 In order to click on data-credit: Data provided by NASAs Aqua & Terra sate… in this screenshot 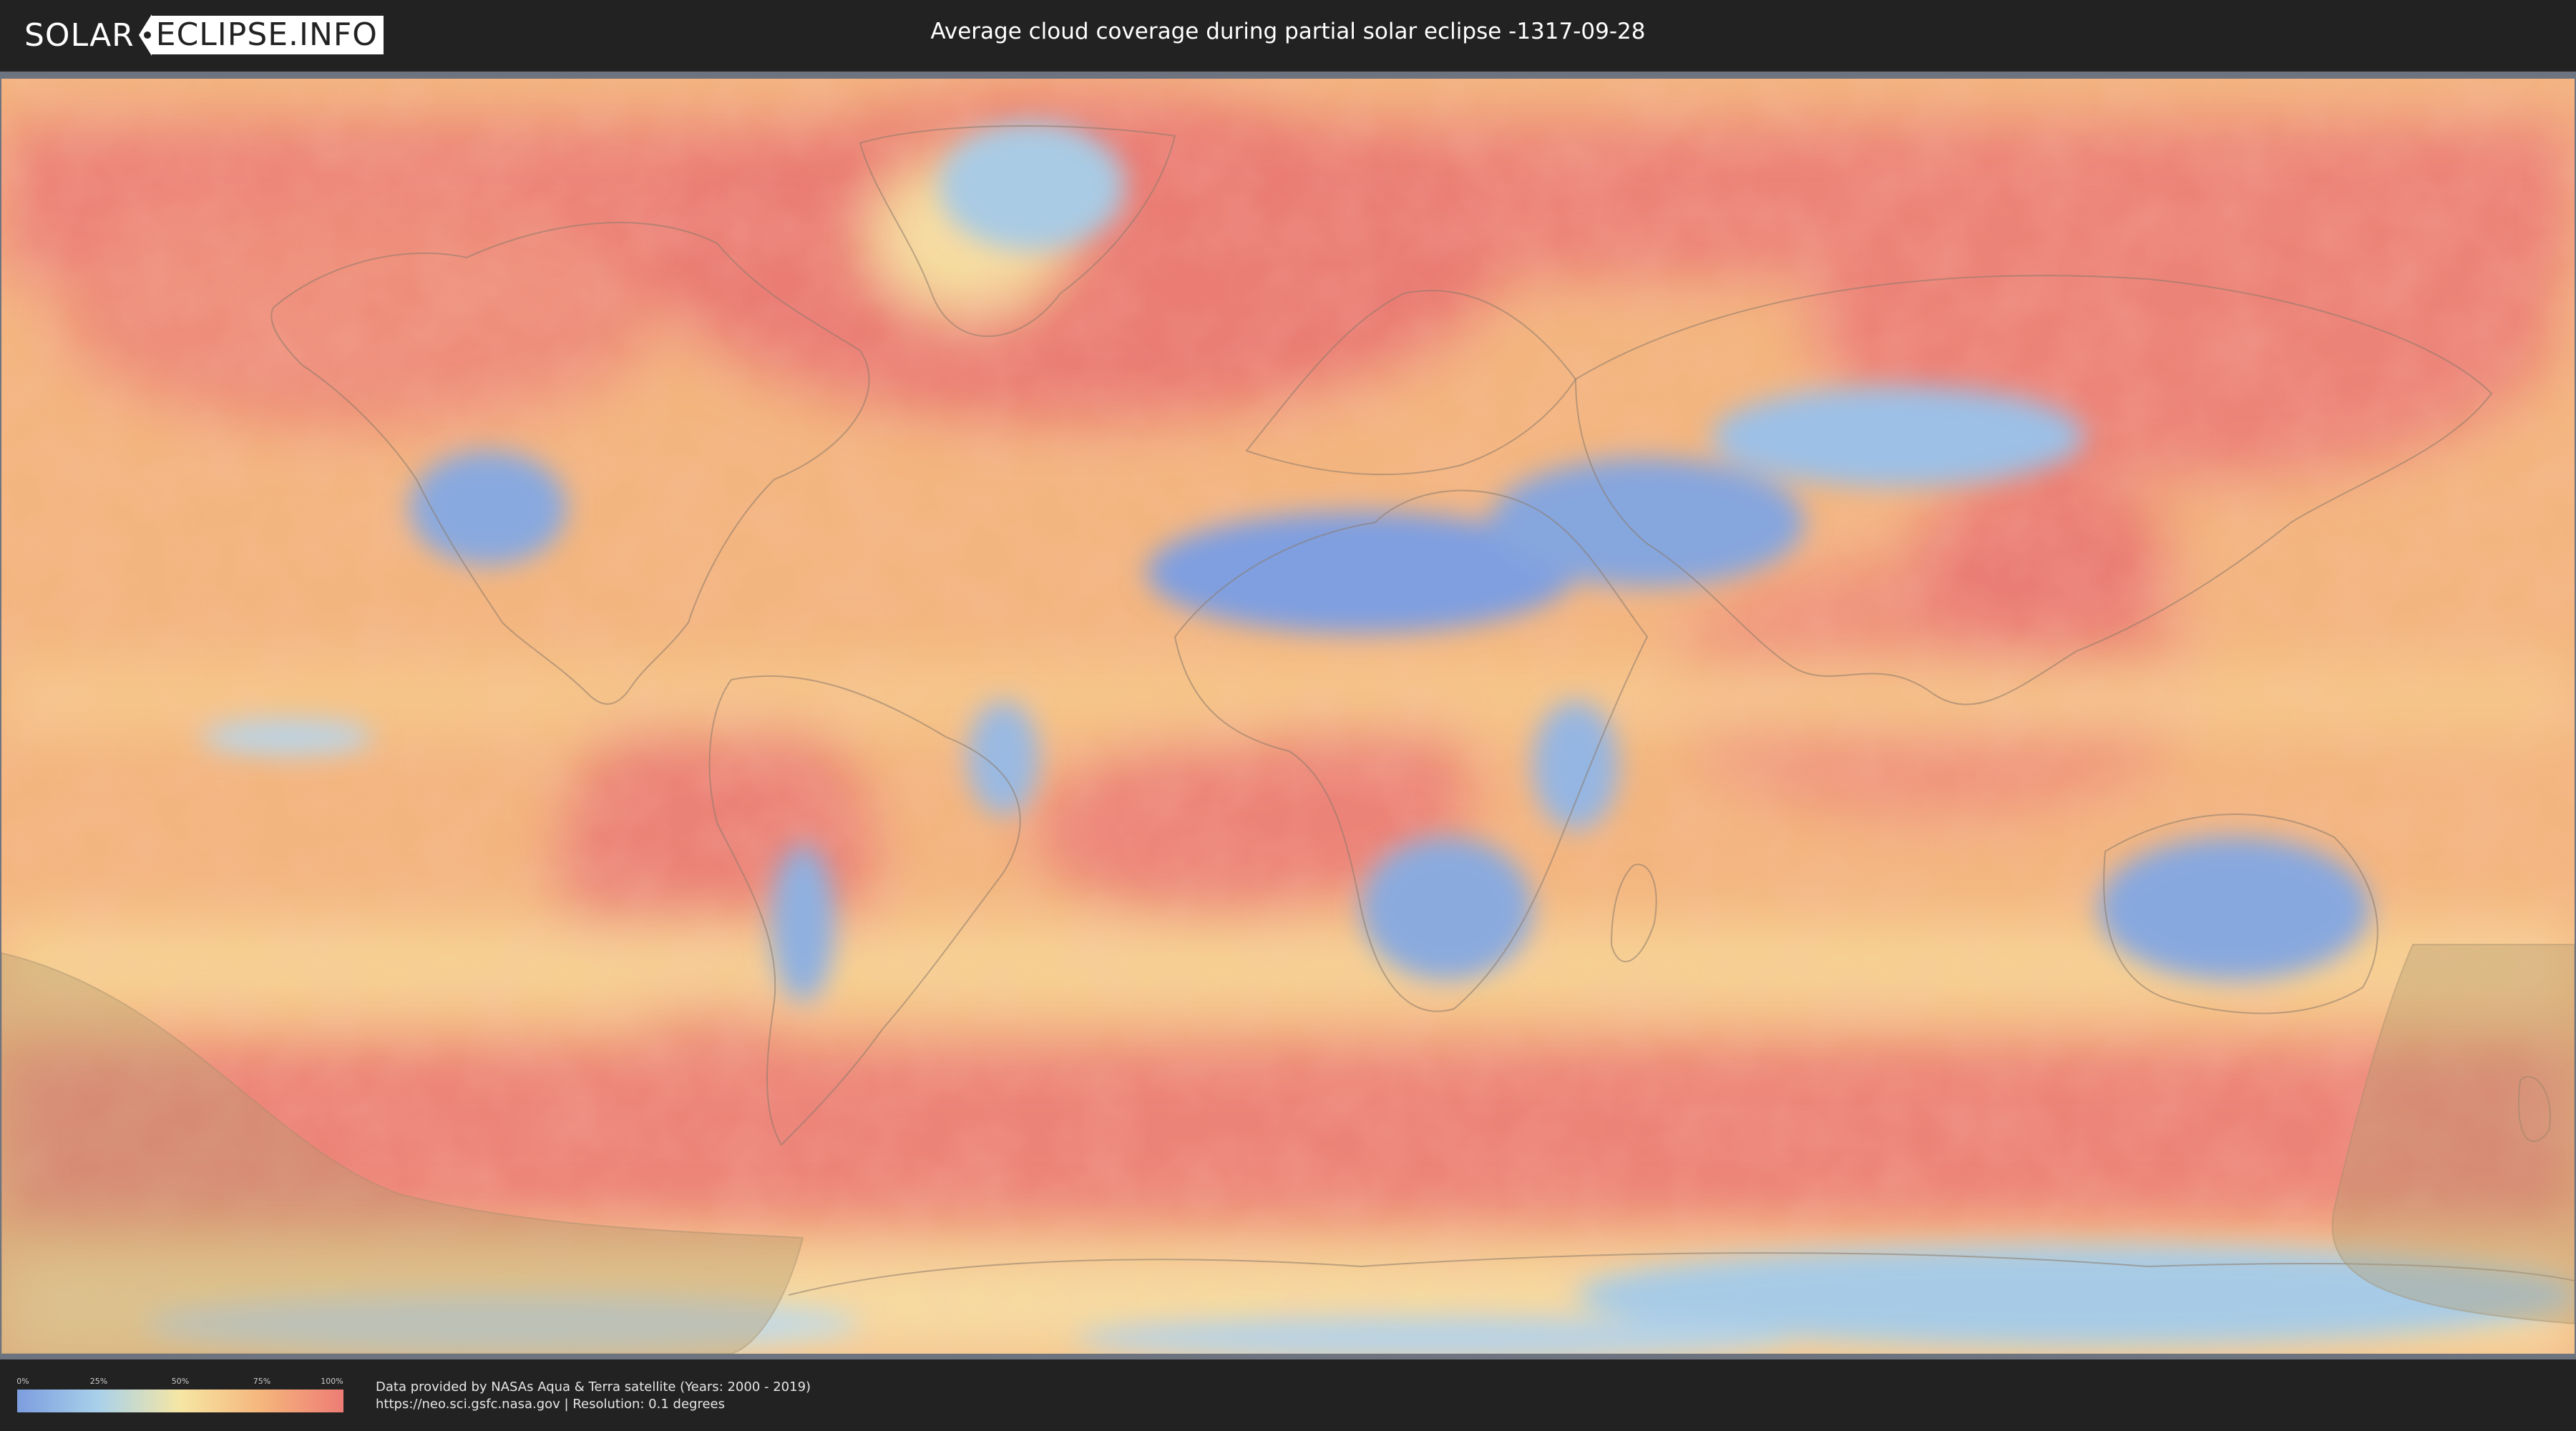, I will do `click(593, 1387)`.